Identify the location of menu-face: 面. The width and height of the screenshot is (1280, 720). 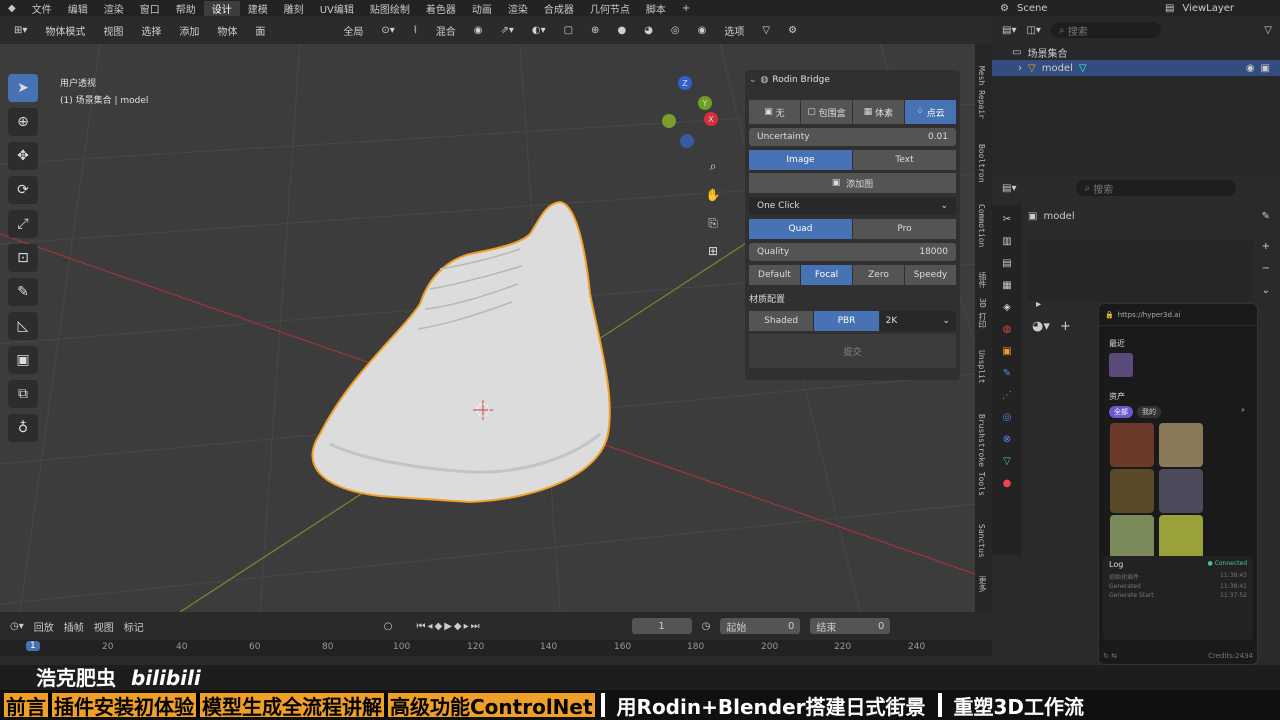
(260, 30).